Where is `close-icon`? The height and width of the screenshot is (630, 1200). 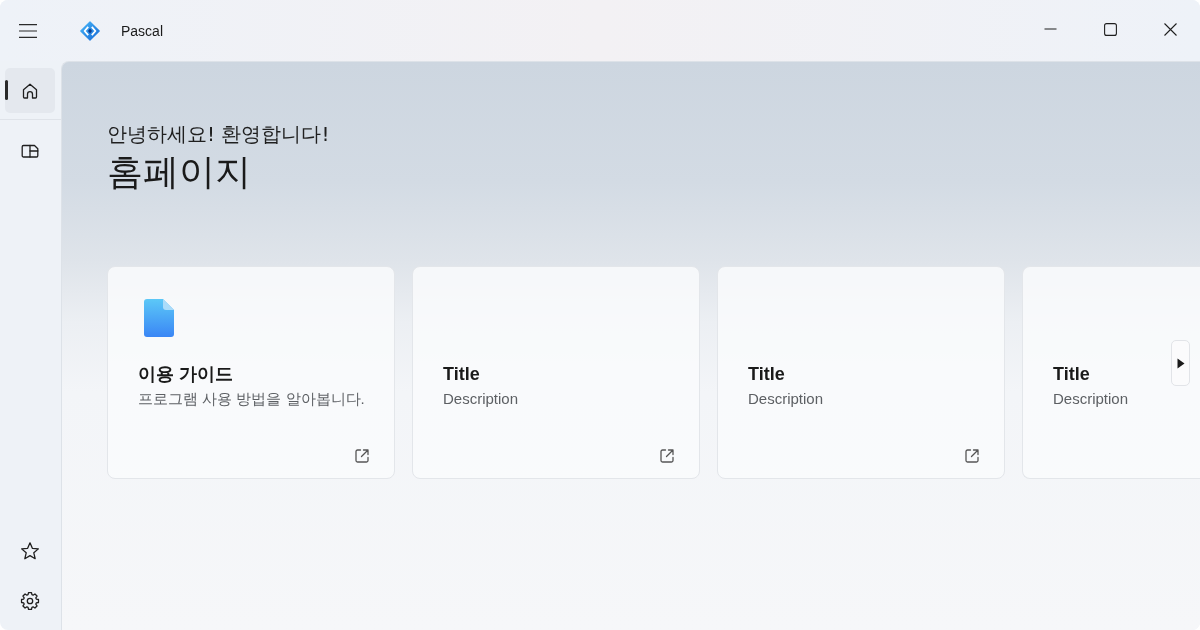 close-icon is located at coordinates (1170, 29).